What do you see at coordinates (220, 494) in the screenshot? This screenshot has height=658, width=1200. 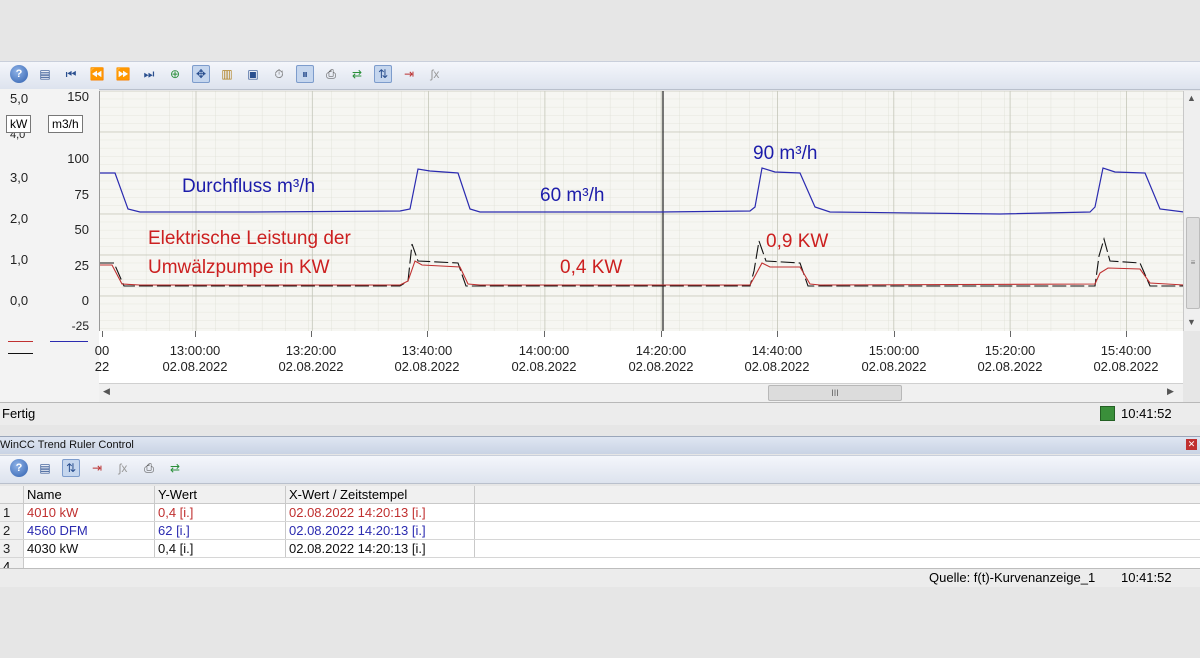 I see `column-header-y: Y-Wert` at bounding box center [220, 494].